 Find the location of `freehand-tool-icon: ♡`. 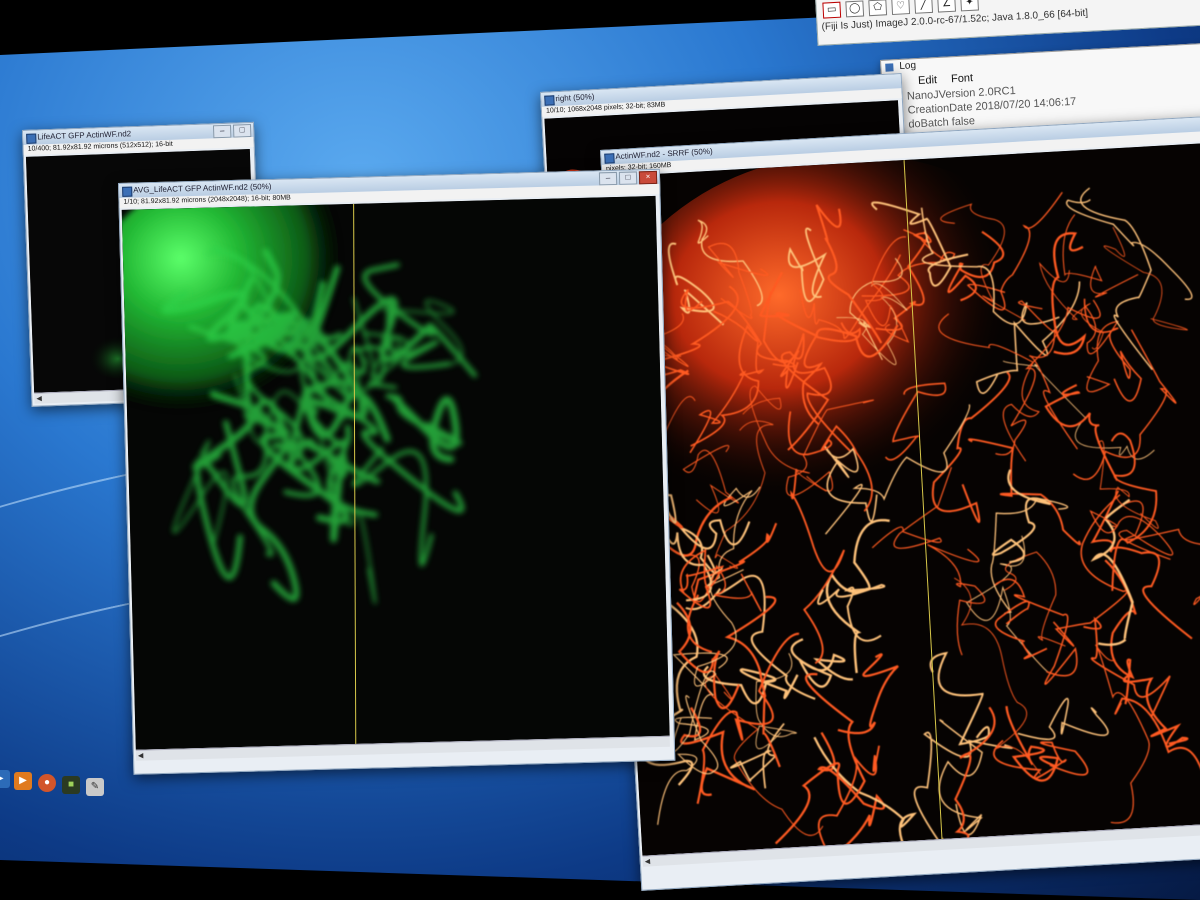

freehand-tool-icon: ♡ is located at coordinates (901, 7).